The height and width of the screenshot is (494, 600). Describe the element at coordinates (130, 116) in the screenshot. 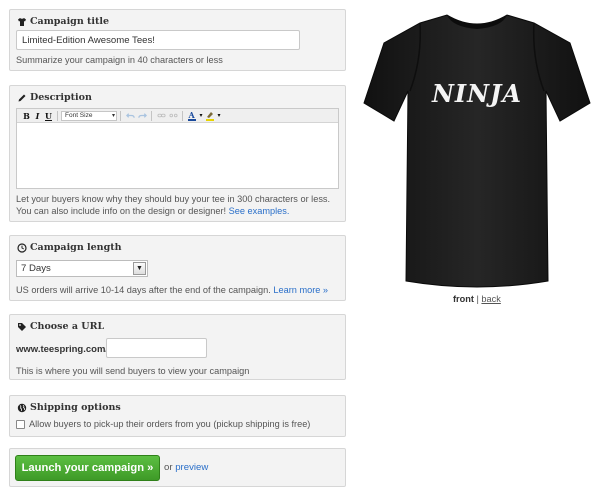

I see `undo-icon` at that location.